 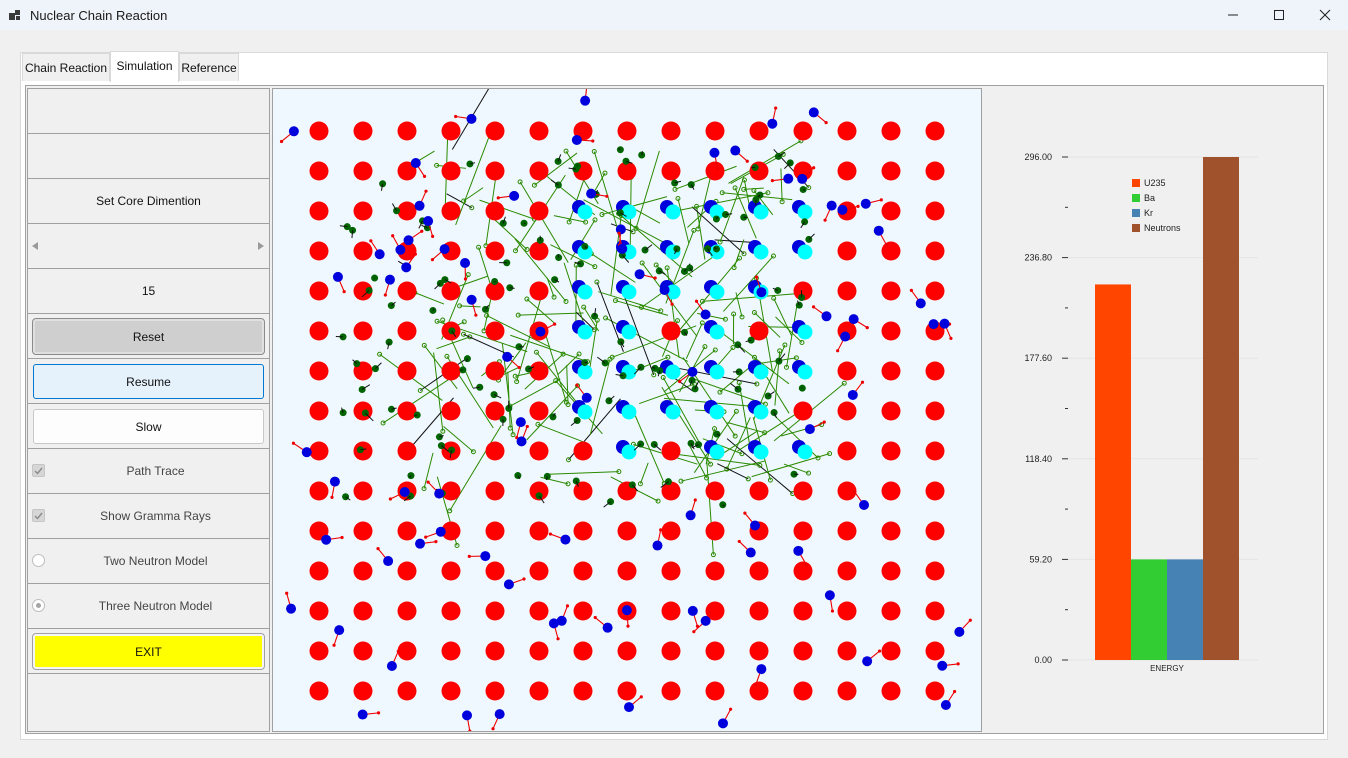 I want to click on maximize-button, so click(x=1279, y=15).